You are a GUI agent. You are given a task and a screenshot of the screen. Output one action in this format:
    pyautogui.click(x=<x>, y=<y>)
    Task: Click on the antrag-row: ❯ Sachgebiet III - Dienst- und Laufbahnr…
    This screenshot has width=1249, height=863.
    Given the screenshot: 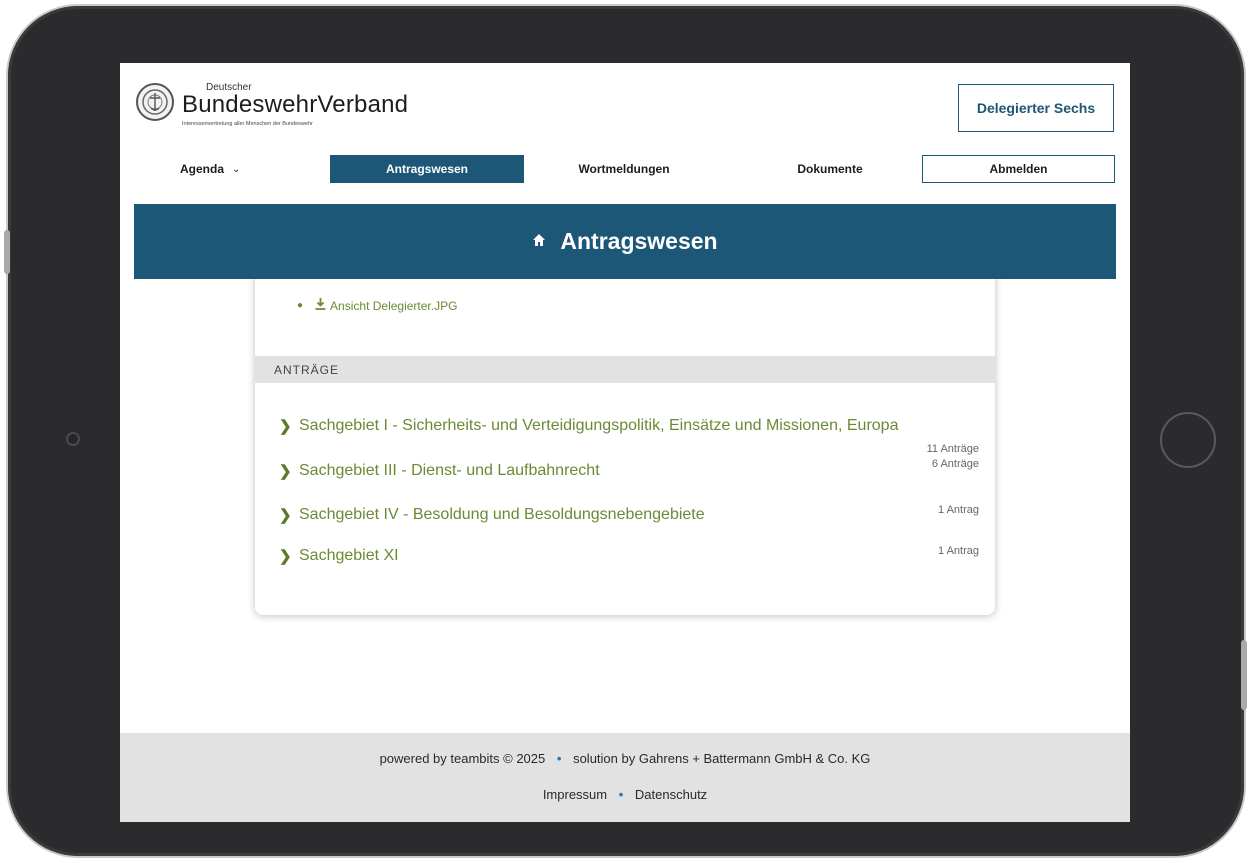 What is the action you would take?
    pyautogui.click(x=629, y=472)
    